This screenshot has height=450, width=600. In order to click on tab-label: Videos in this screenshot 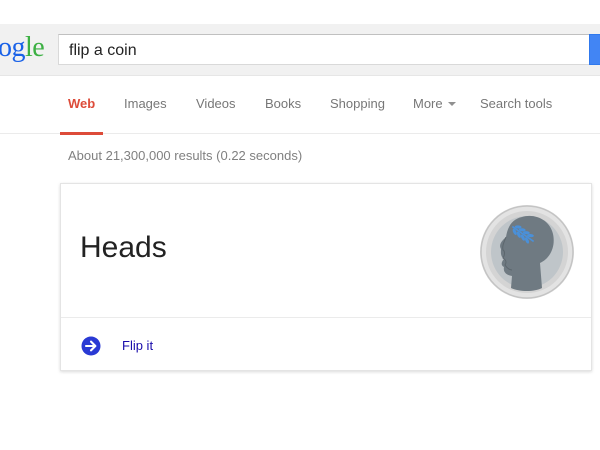, I will do `click(216, 103)`.